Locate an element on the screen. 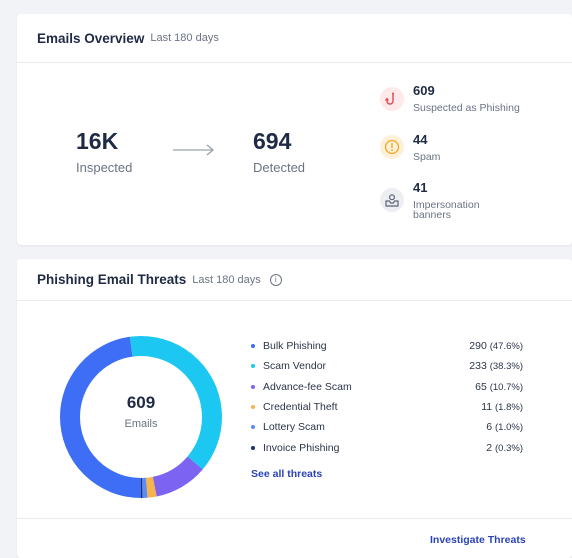 The image size is (572, 558). legend-name: Advance-fee Scam is located at coordinates (307, 387).